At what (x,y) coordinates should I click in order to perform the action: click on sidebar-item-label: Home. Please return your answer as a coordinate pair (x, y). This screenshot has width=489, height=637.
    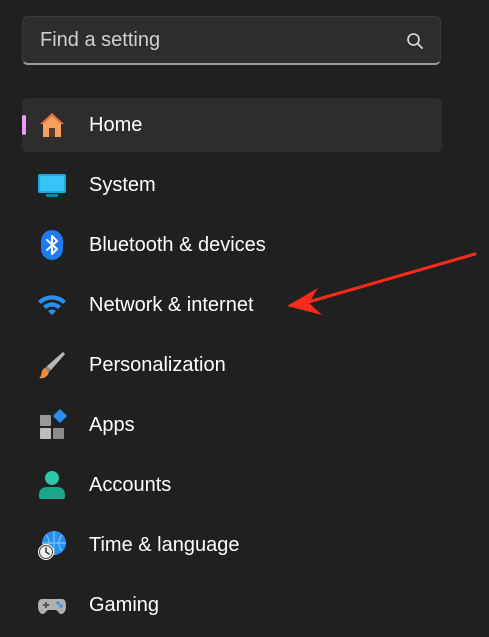
    Looking at the image, I should click on (116, 125).